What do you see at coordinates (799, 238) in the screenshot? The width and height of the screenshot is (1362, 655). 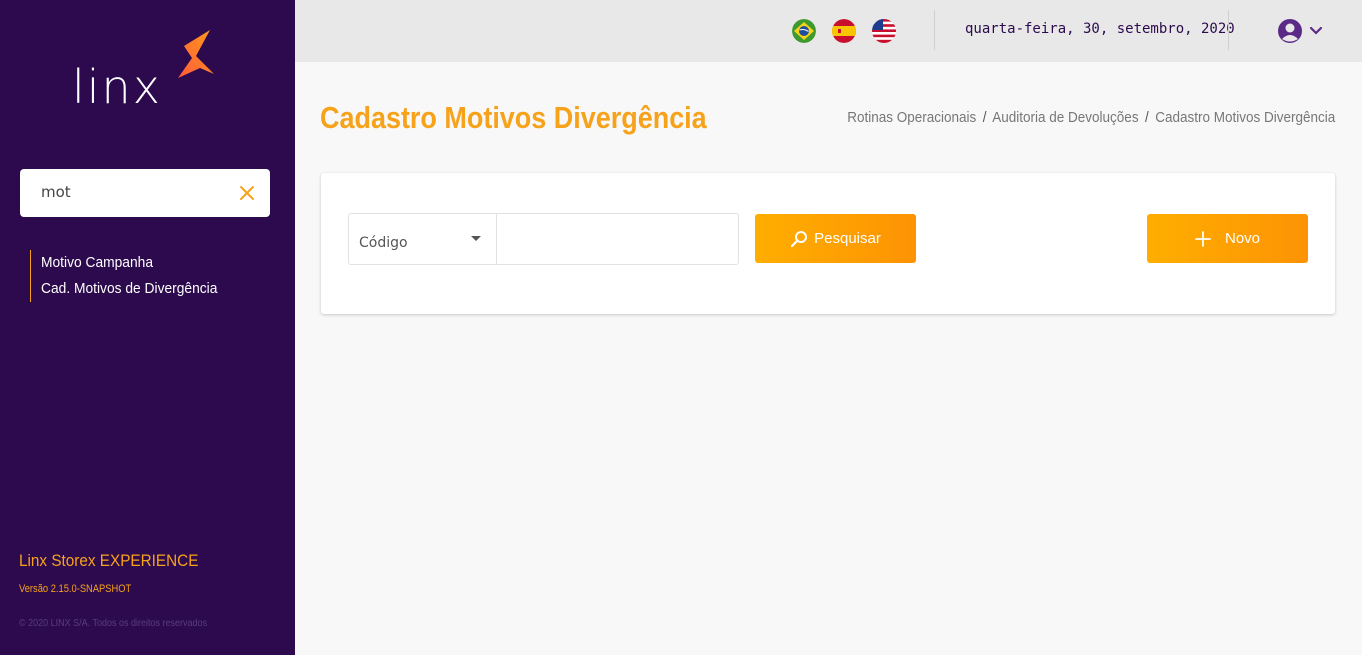 I see `search-icon` at bounding box center [799, 238].